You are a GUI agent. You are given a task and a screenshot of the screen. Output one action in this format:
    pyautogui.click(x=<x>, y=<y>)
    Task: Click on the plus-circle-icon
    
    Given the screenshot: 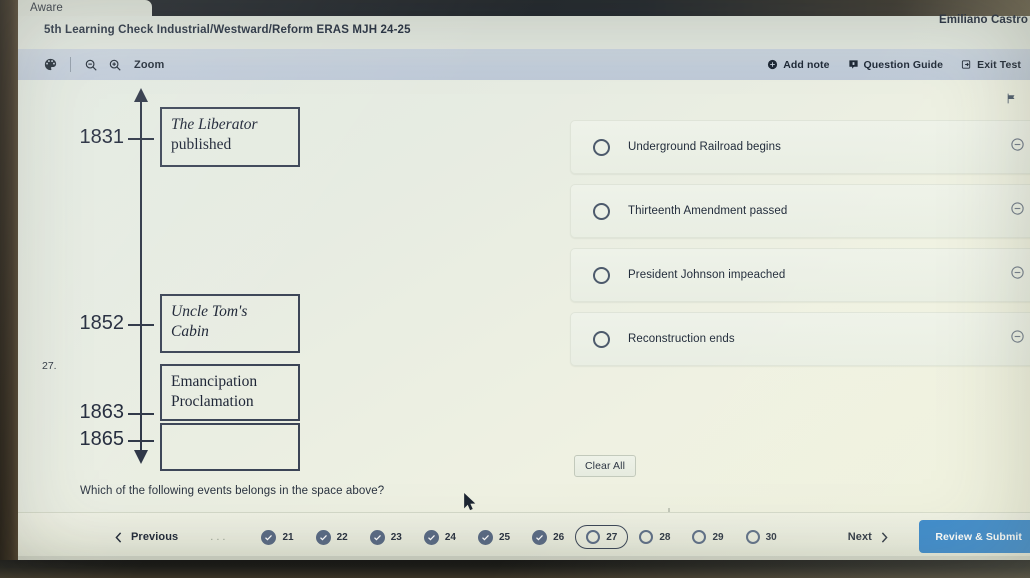 What is the action you would take?
    pyautogui.click(x=773, y=64)
    